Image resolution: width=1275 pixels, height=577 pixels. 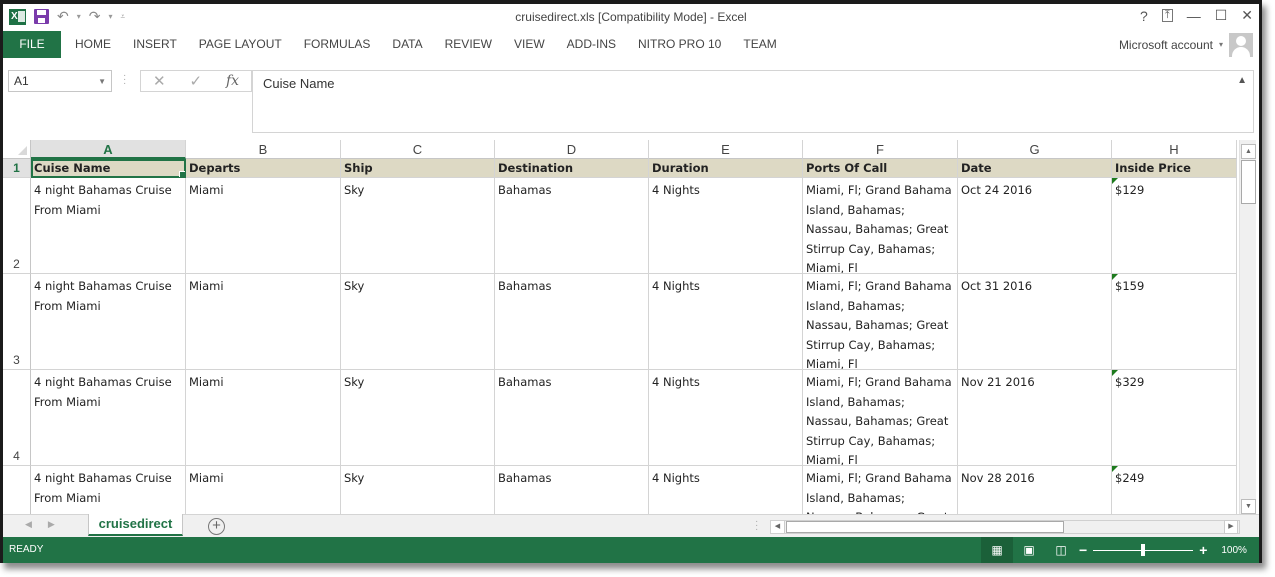 I want to click on cell-b5: Miami, so click(x=263, y=490).